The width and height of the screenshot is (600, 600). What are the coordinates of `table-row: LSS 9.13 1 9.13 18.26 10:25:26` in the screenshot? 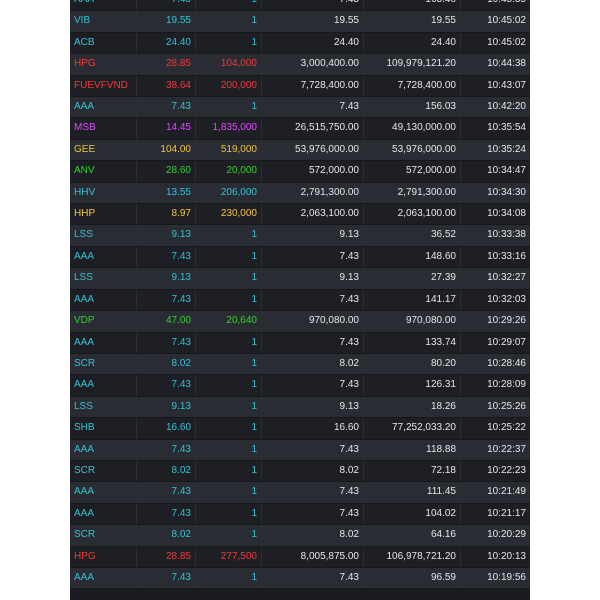 It's located at (300, 407).